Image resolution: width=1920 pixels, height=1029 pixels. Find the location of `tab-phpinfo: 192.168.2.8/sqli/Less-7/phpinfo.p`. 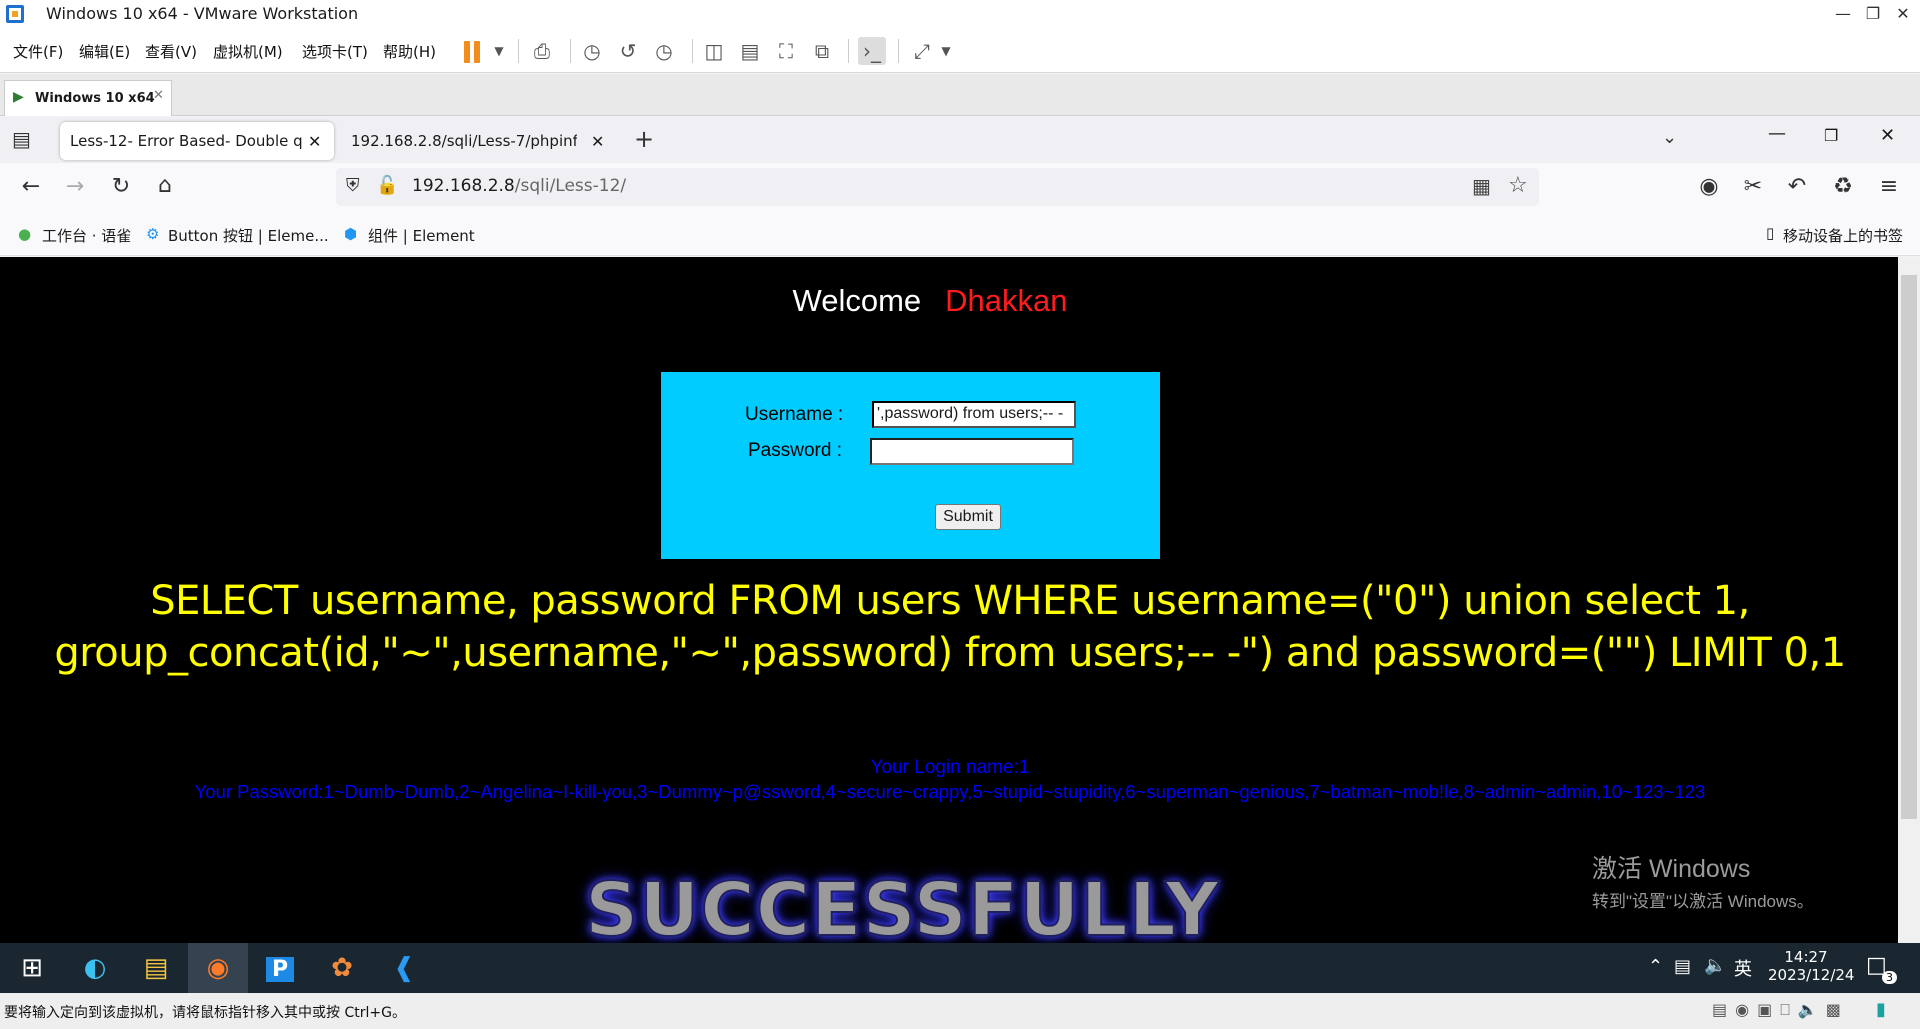

tab-phpinfo: 192.168.2.8/sqli/Less-7/phpinfo.p is located at coordinates (472, 141).